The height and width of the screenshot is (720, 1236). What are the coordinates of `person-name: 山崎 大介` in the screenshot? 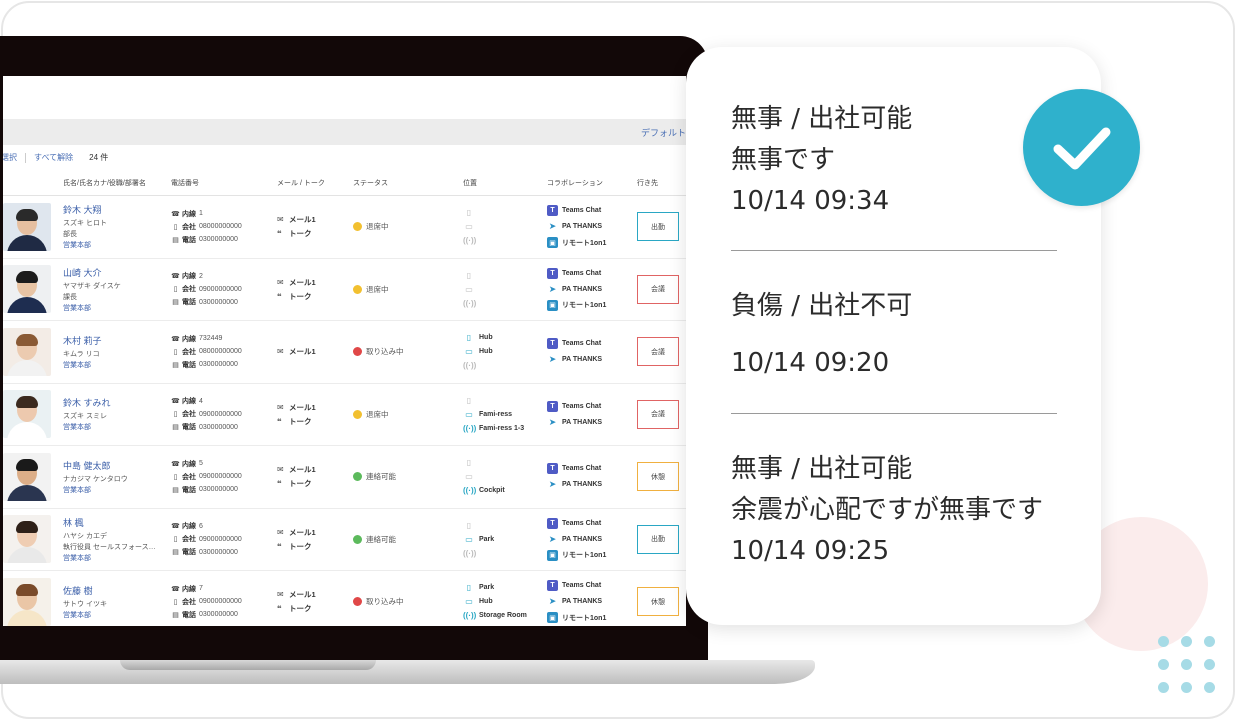 It's located at (117, 272).